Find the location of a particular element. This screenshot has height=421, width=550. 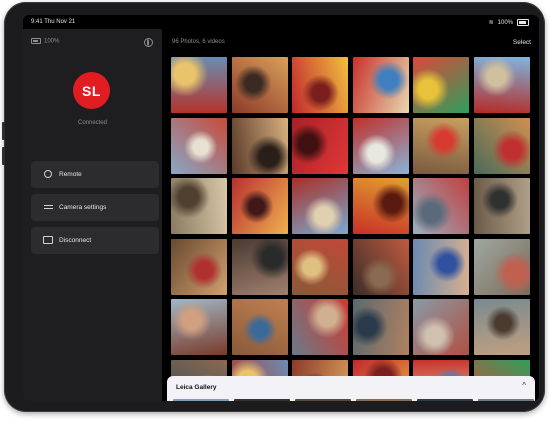

volume-up-button is located at coordinates (3, 131).